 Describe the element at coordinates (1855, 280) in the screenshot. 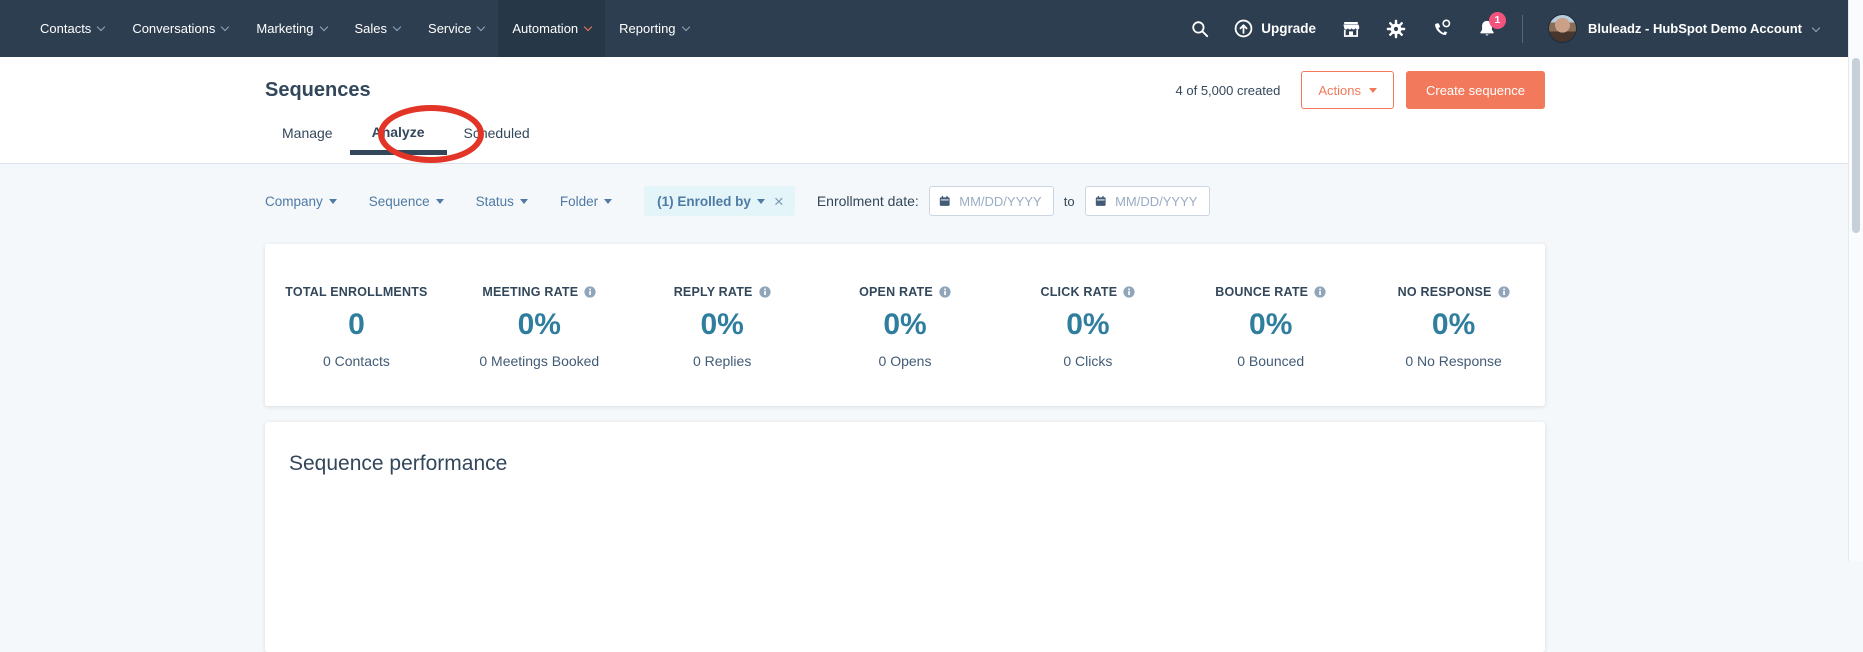

I see `scrollbar` at that location.